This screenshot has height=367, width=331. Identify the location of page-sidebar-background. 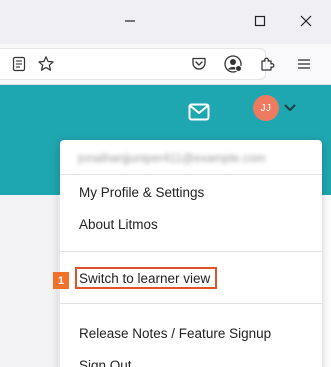
(29, 281).